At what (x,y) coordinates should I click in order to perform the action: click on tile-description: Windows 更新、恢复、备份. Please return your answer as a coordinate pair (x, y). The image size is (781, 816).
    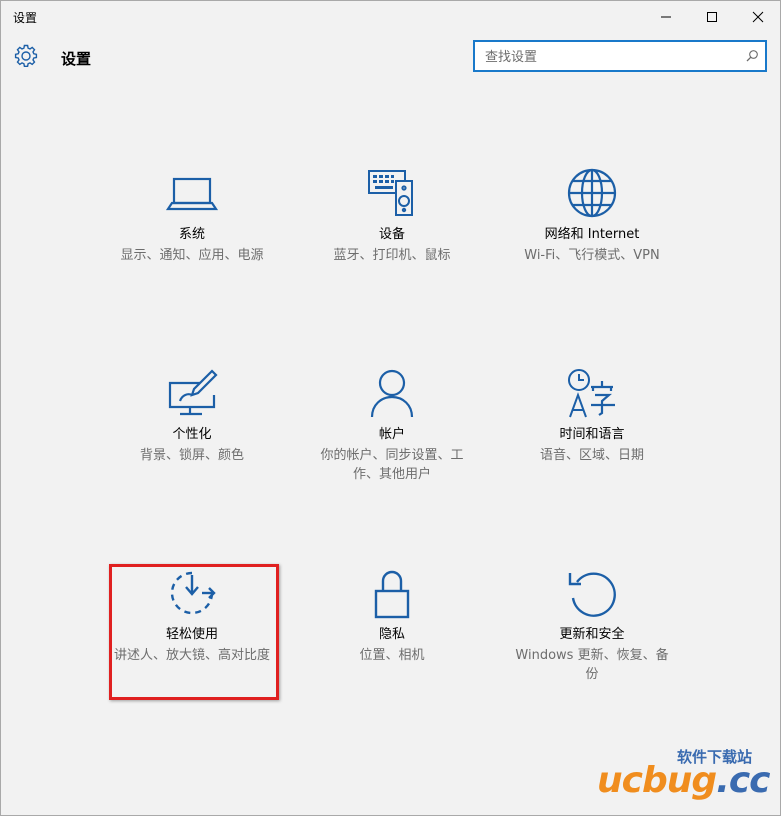
    Looking at the image, I should click on (592, 665).